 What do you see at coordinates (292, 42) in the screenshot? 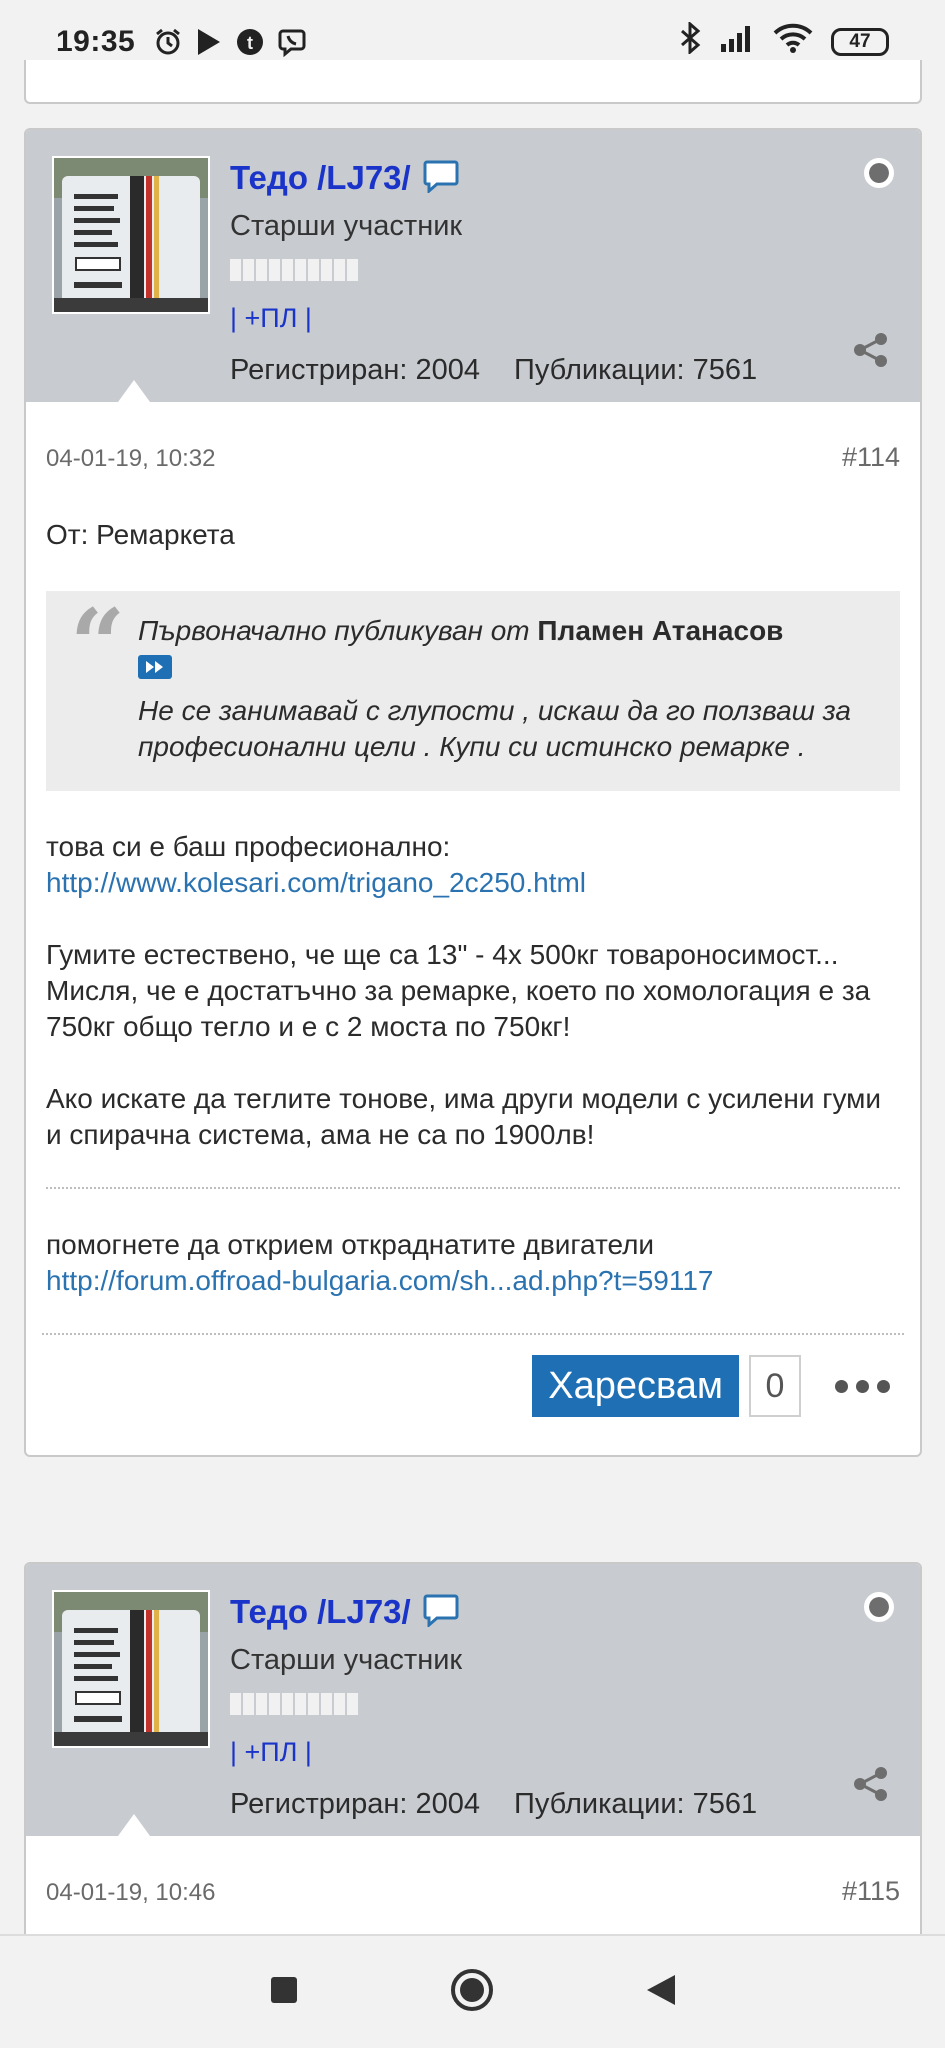
I see `viber-icon` at bounding box center [292, 42].